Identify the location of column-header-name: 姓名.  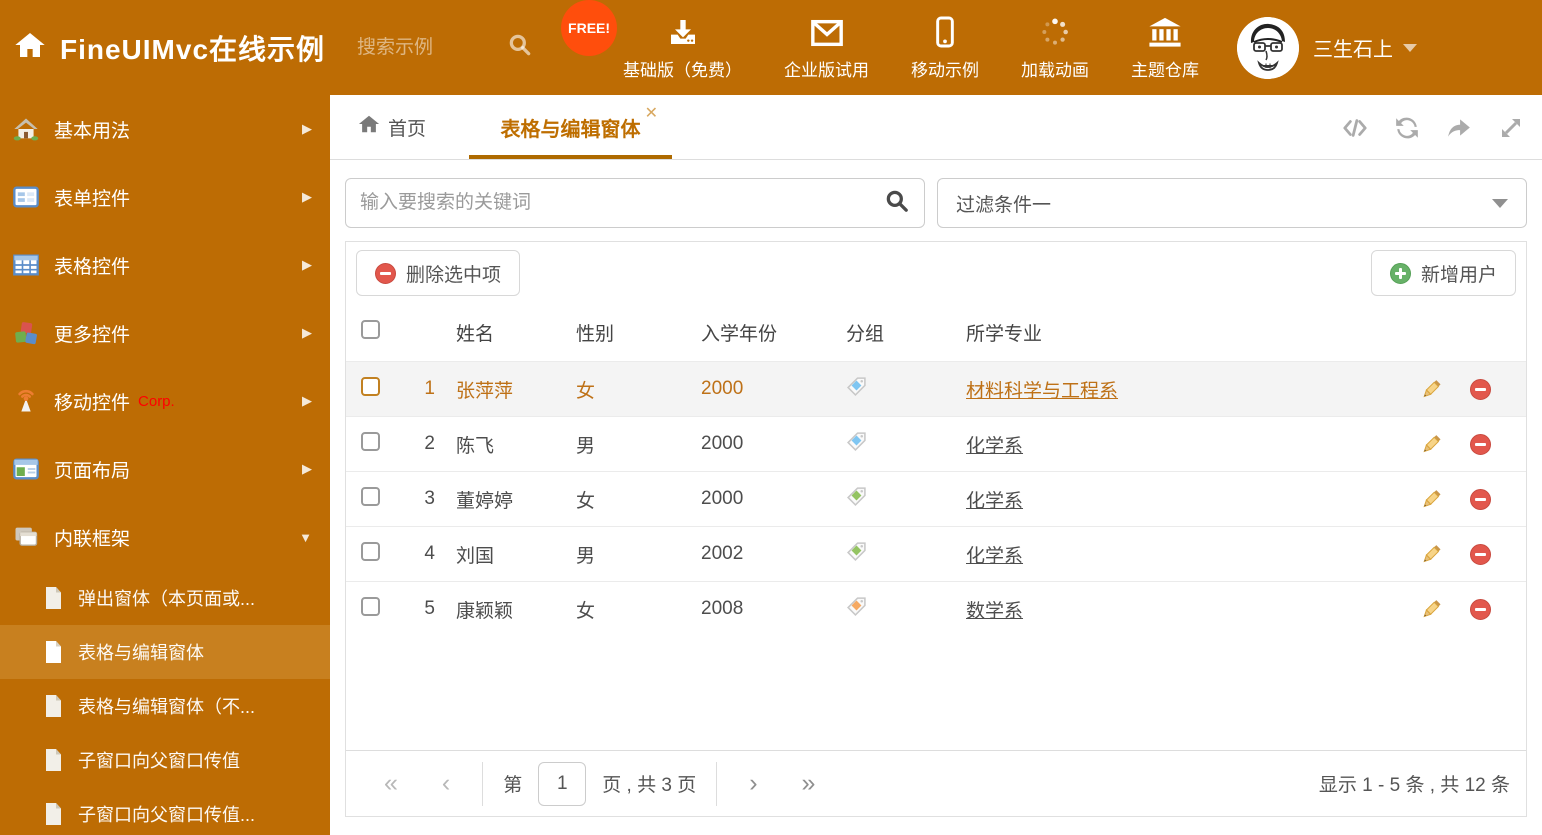
(503, 332).